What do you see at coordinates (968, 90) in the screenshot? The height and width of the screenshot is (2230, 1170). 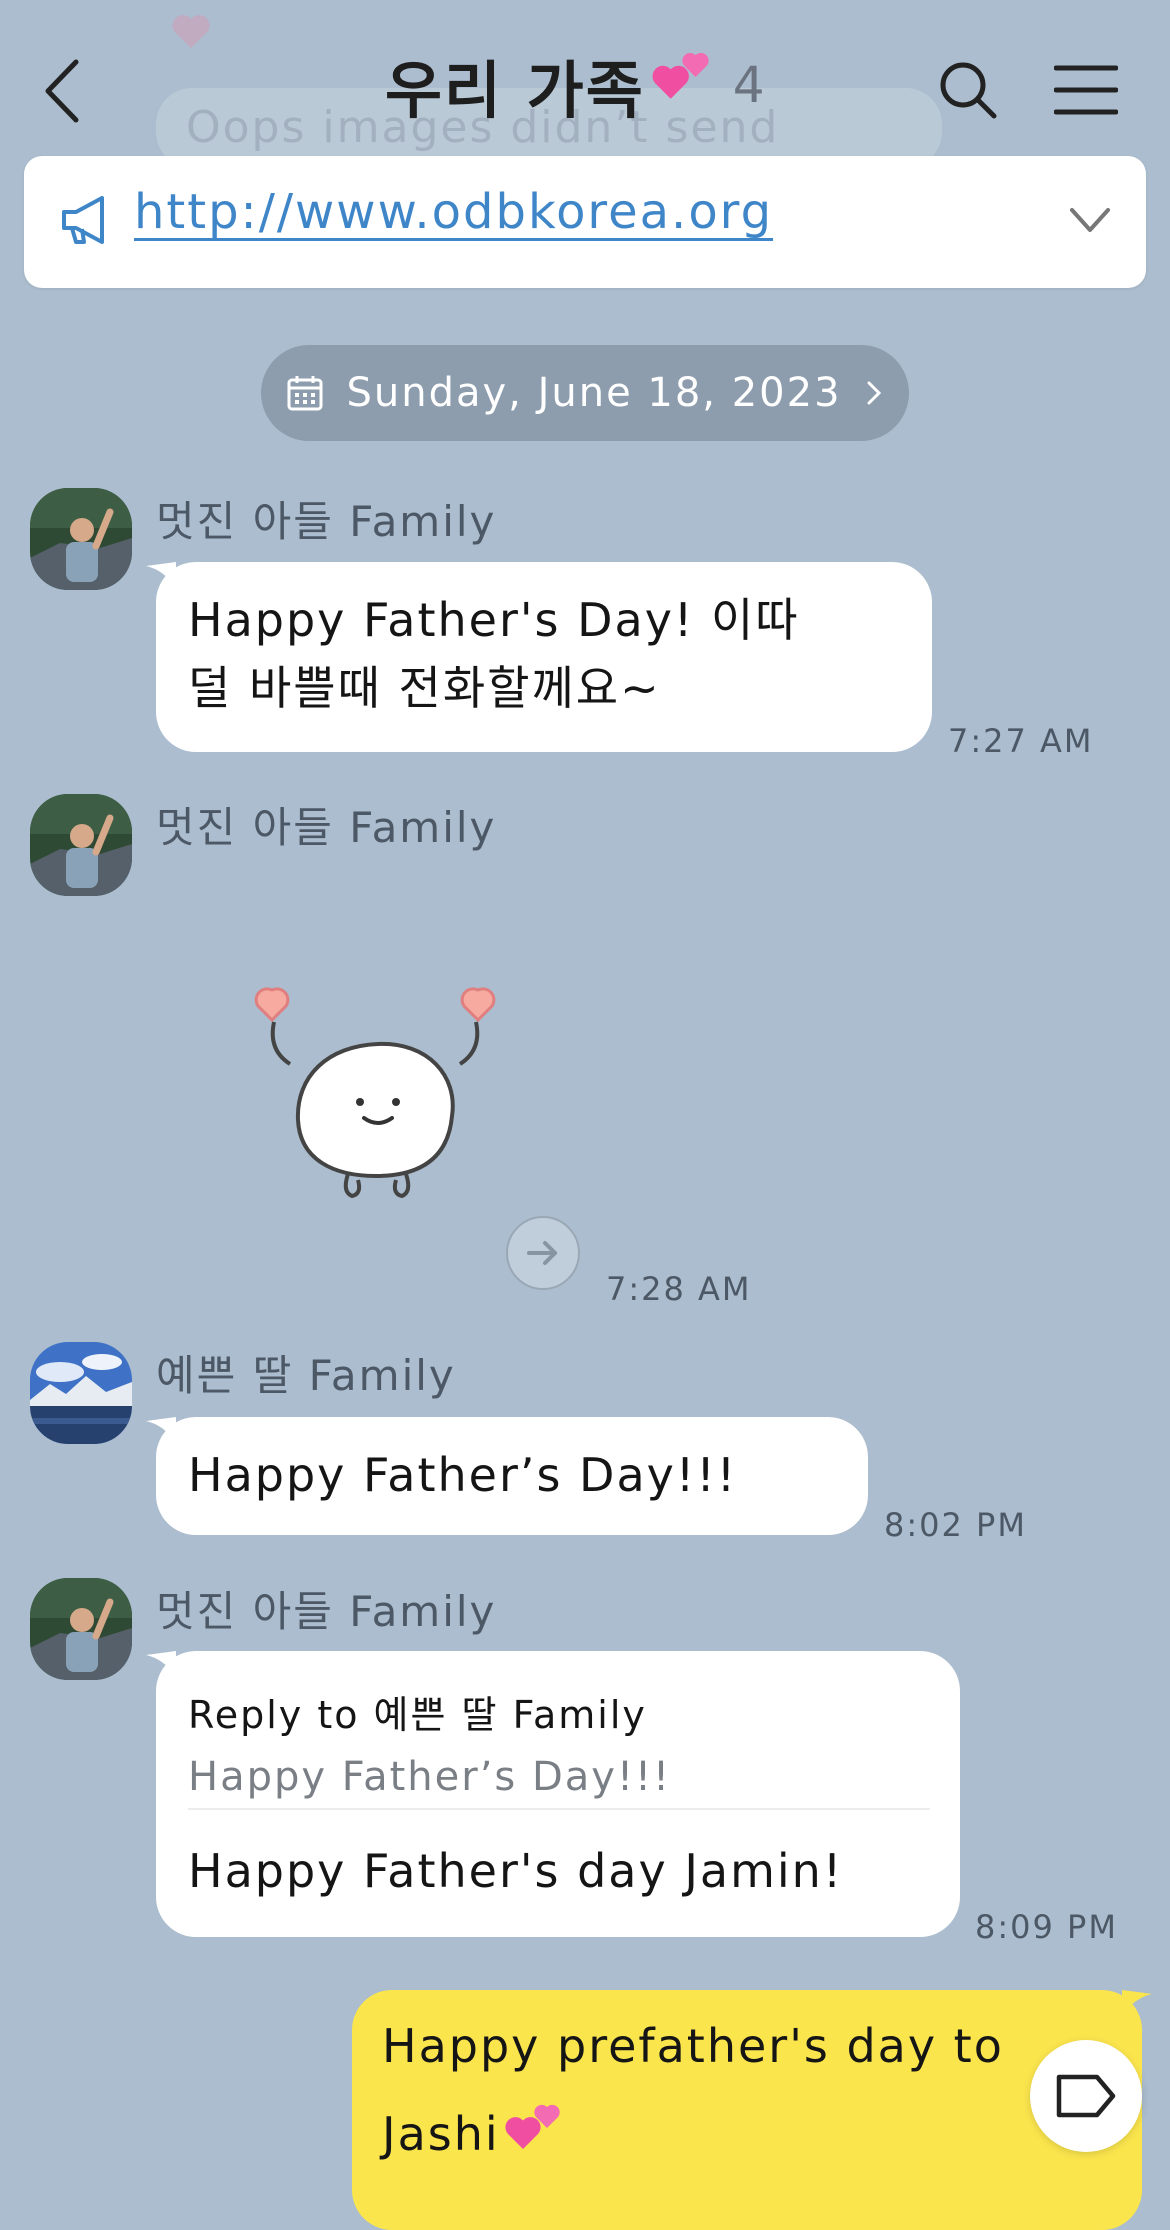 I see `search-icon` at bounding box center [968, 90].